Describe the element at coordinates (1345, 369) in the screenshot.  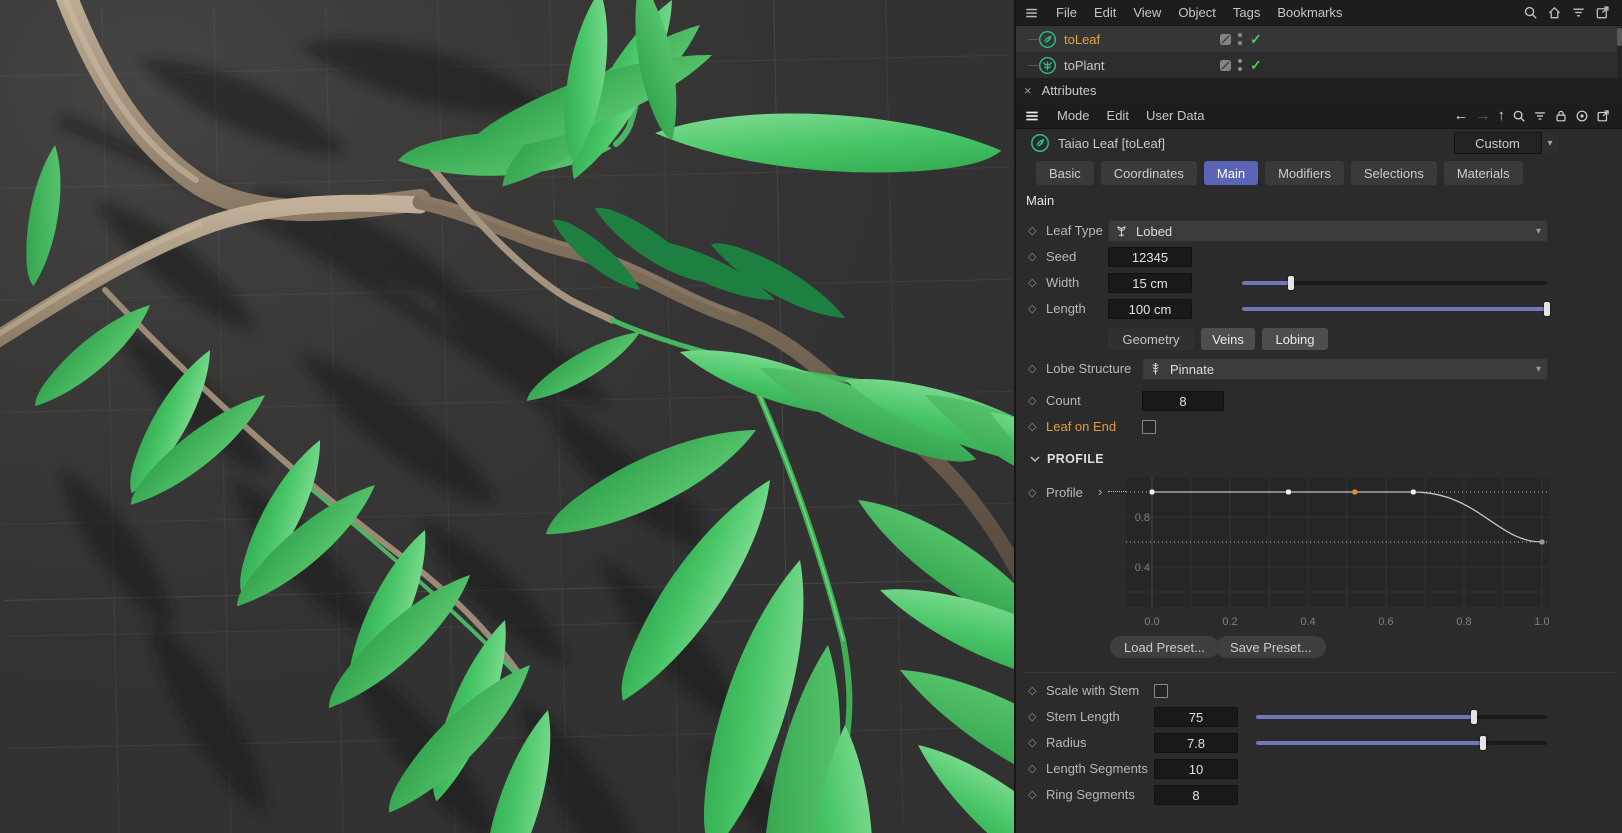
I see `lobe-structure-dropdown: Pinnate ▾` at that location.